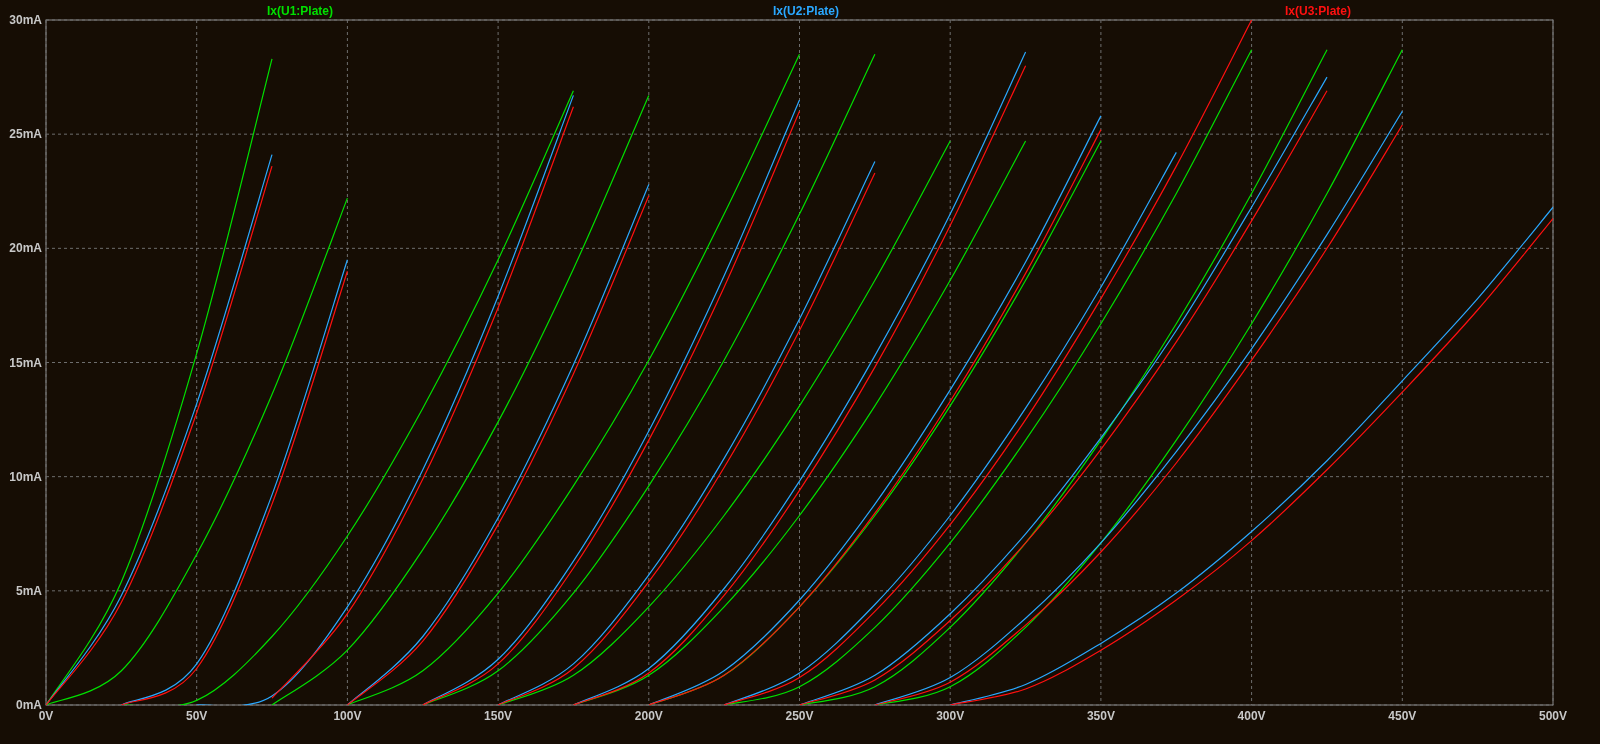  Describe the element at coordinates (799, 716) in the screenshot. I see `x-axis-tick-label: 250V` at that location.